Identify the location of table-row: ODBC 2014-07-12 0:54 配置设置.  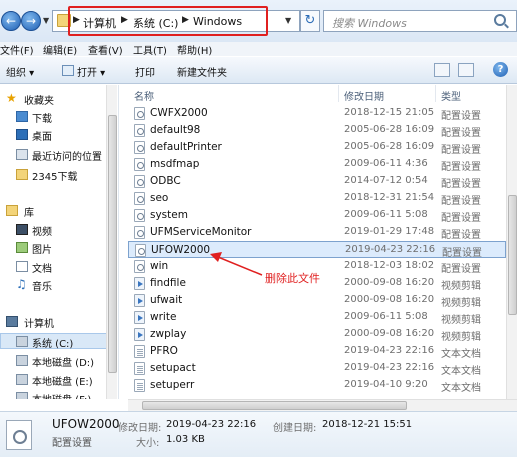
(317, 181).